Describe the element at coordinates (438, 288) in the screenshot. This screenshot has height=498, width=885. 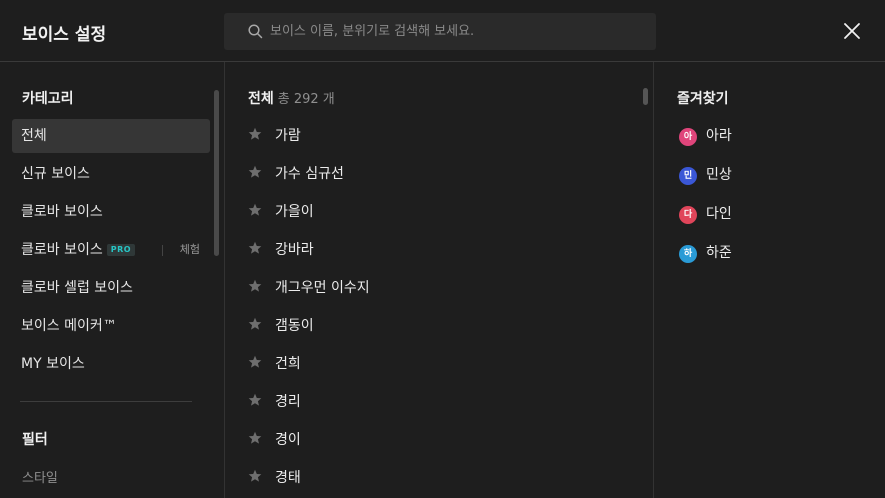
I see `voice-item: 개그우먼 이수지` at that location.